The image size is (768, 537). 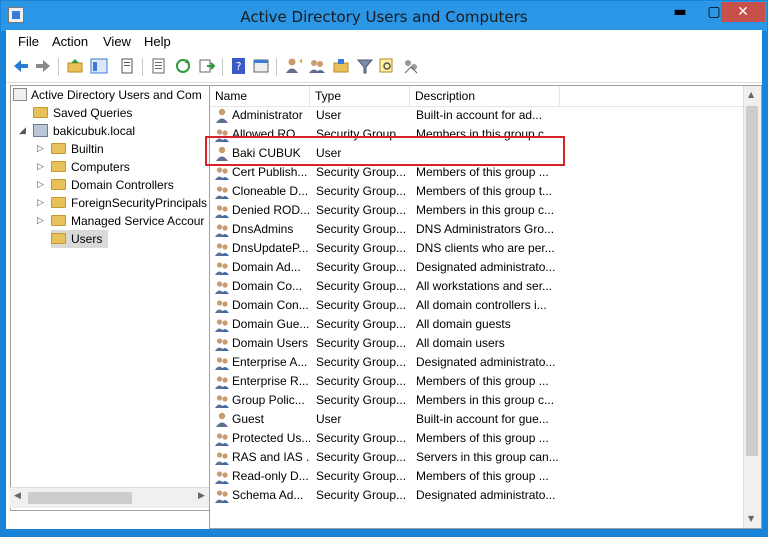 What do you see at coordinates (17, 496) in the screenshot?
I see `scroll-left-icon: ◀` at bounding box center [17, 496].